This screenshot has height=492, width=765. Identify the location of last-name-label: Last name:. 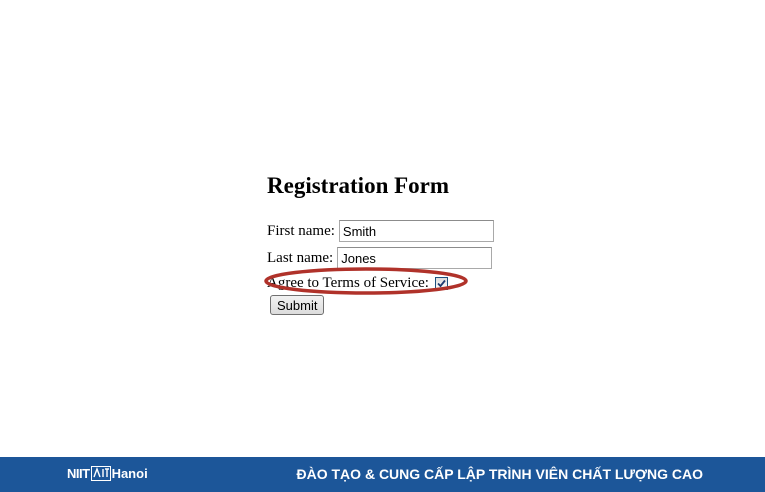
(300, 258).